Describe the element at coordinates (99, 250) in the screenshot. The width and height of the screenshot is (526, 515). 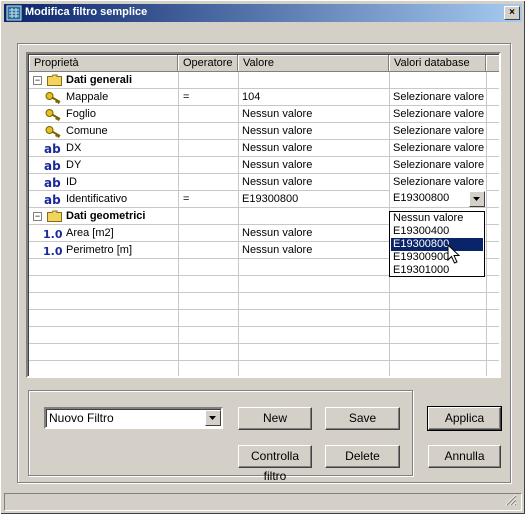
I see `property-name: Perimetro [m]` at that location.